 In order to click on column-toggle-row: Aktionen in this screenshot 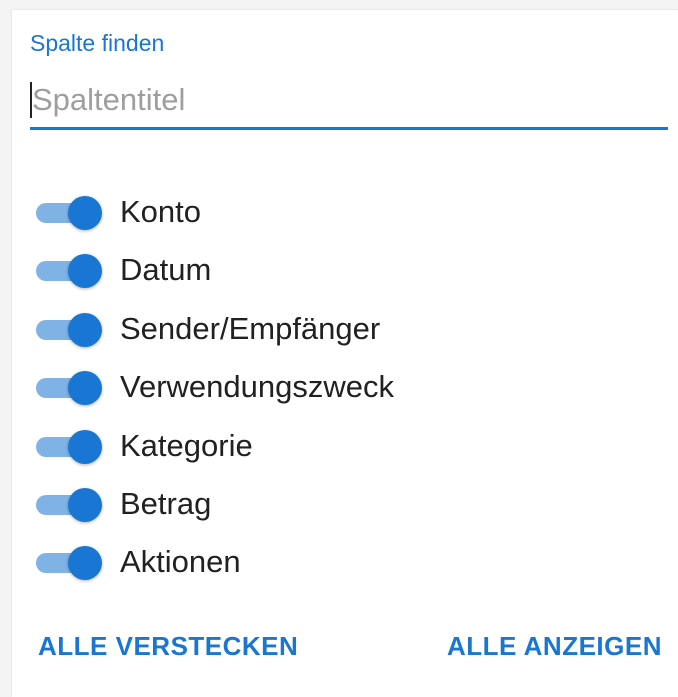, I will do `click(345, 557)`.